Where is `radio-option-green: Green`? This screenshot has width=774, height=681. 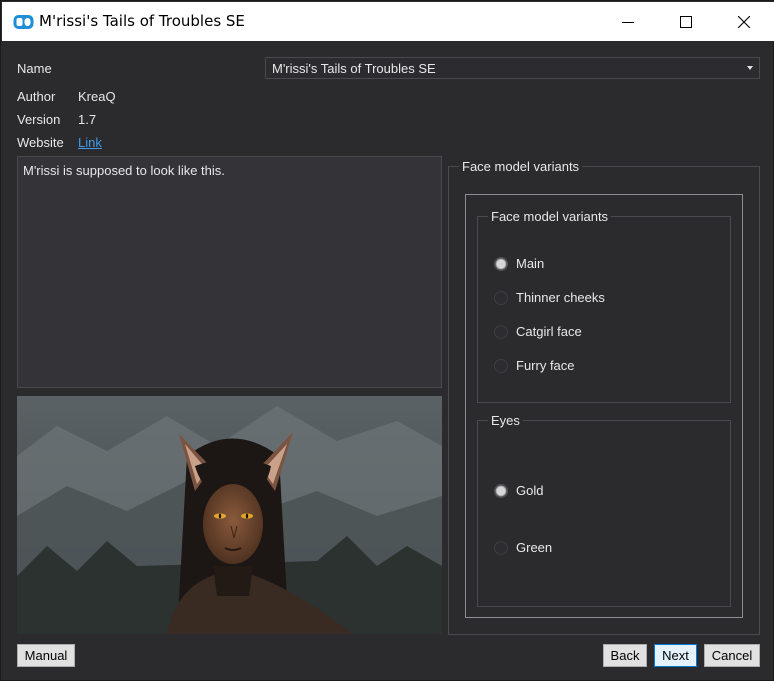 radio-option-green: Green is located at coordinates (523, 547).